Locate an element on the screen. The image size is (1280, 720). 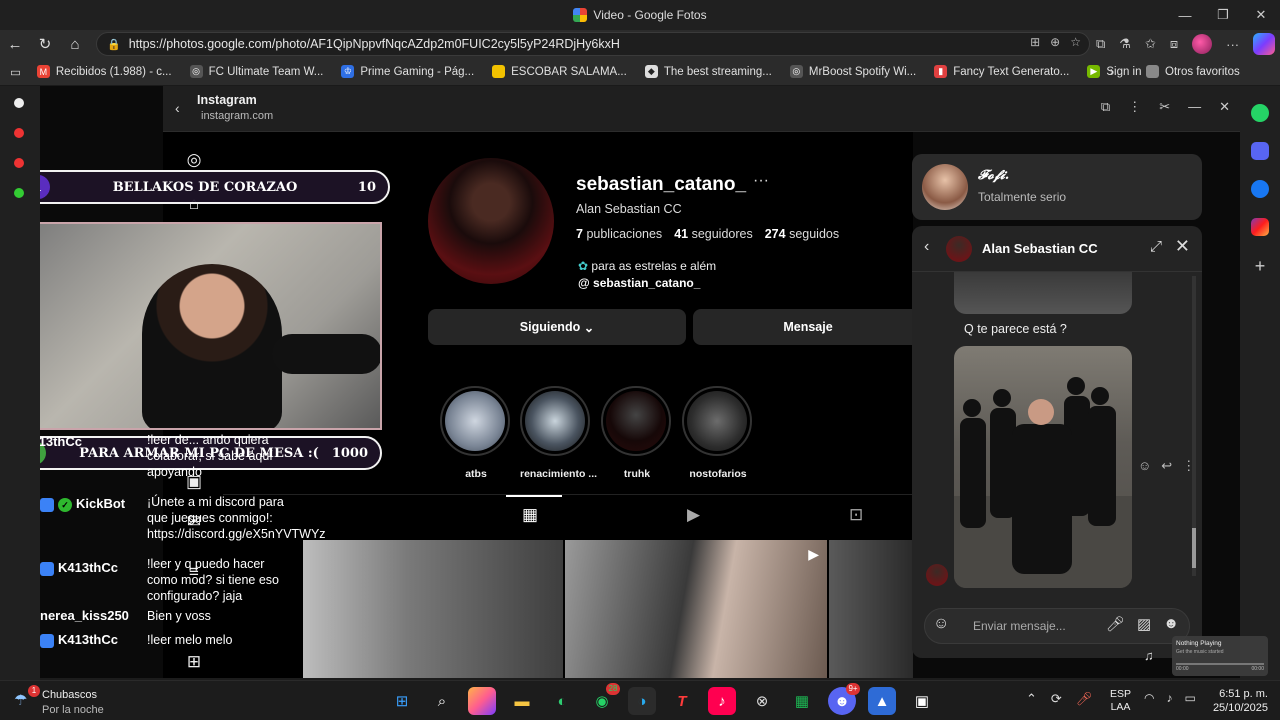
favorites-icon: ✩ is located at coordinates (1150, 44).